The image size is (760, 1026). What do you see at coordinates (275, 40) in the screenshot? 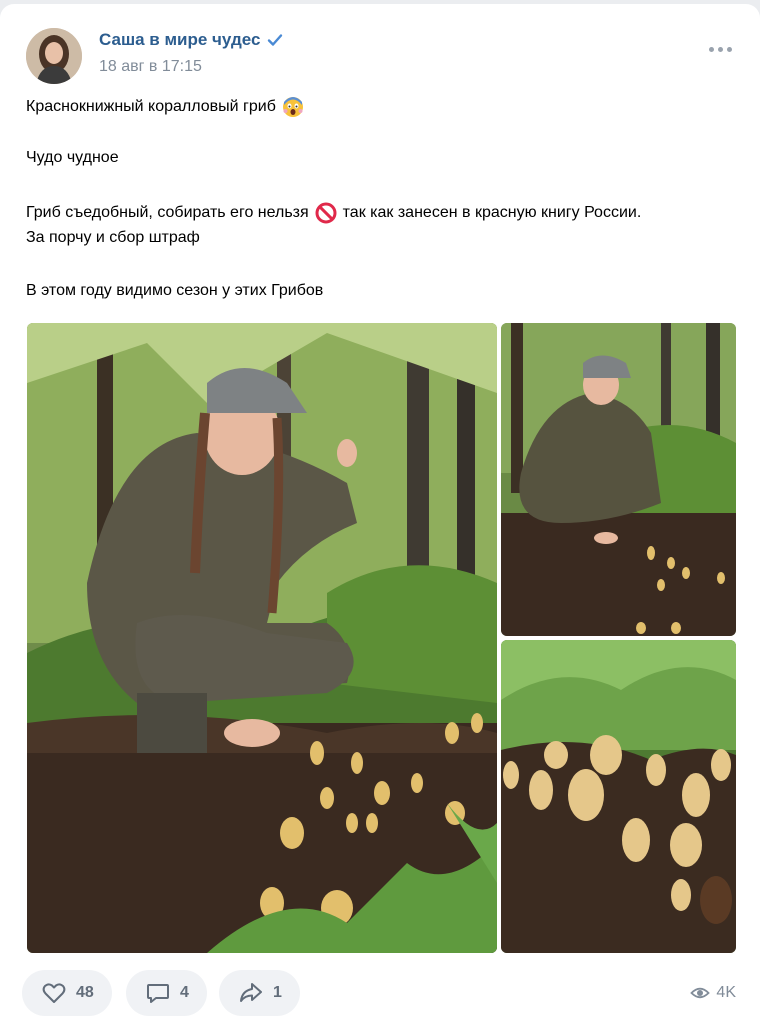
I see `verified-icon` at bounding box center [275, 40].